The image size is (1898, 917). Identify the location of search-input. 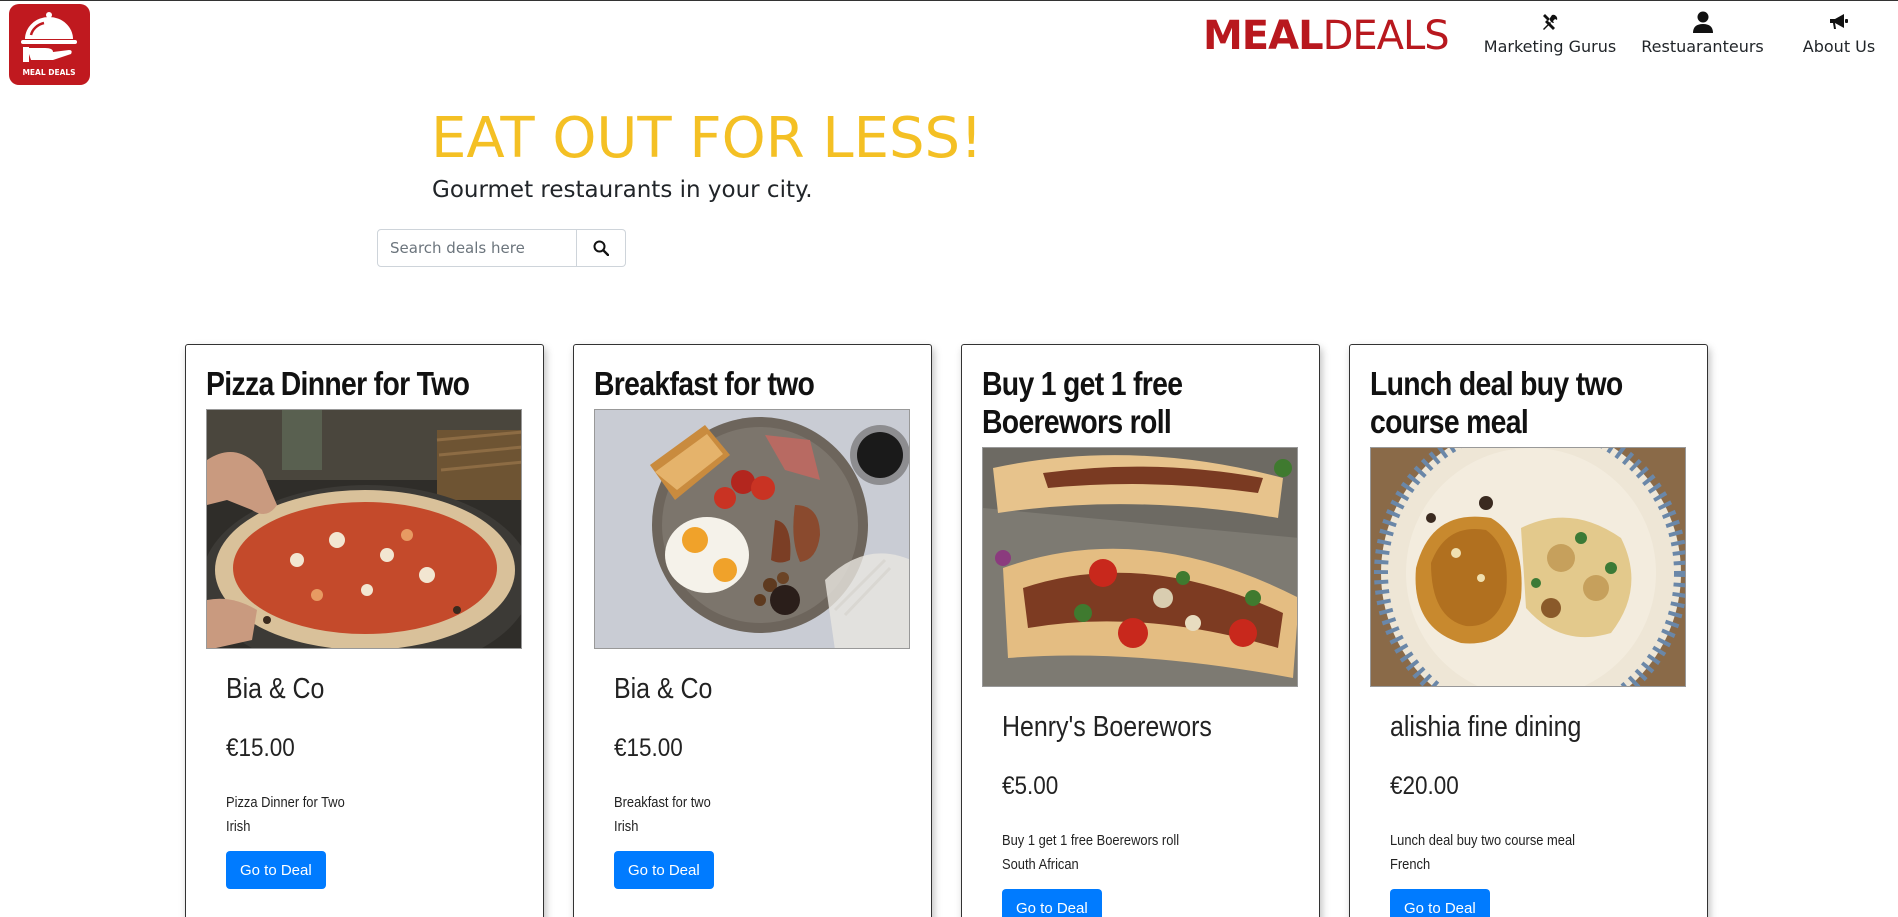
(477, 248).